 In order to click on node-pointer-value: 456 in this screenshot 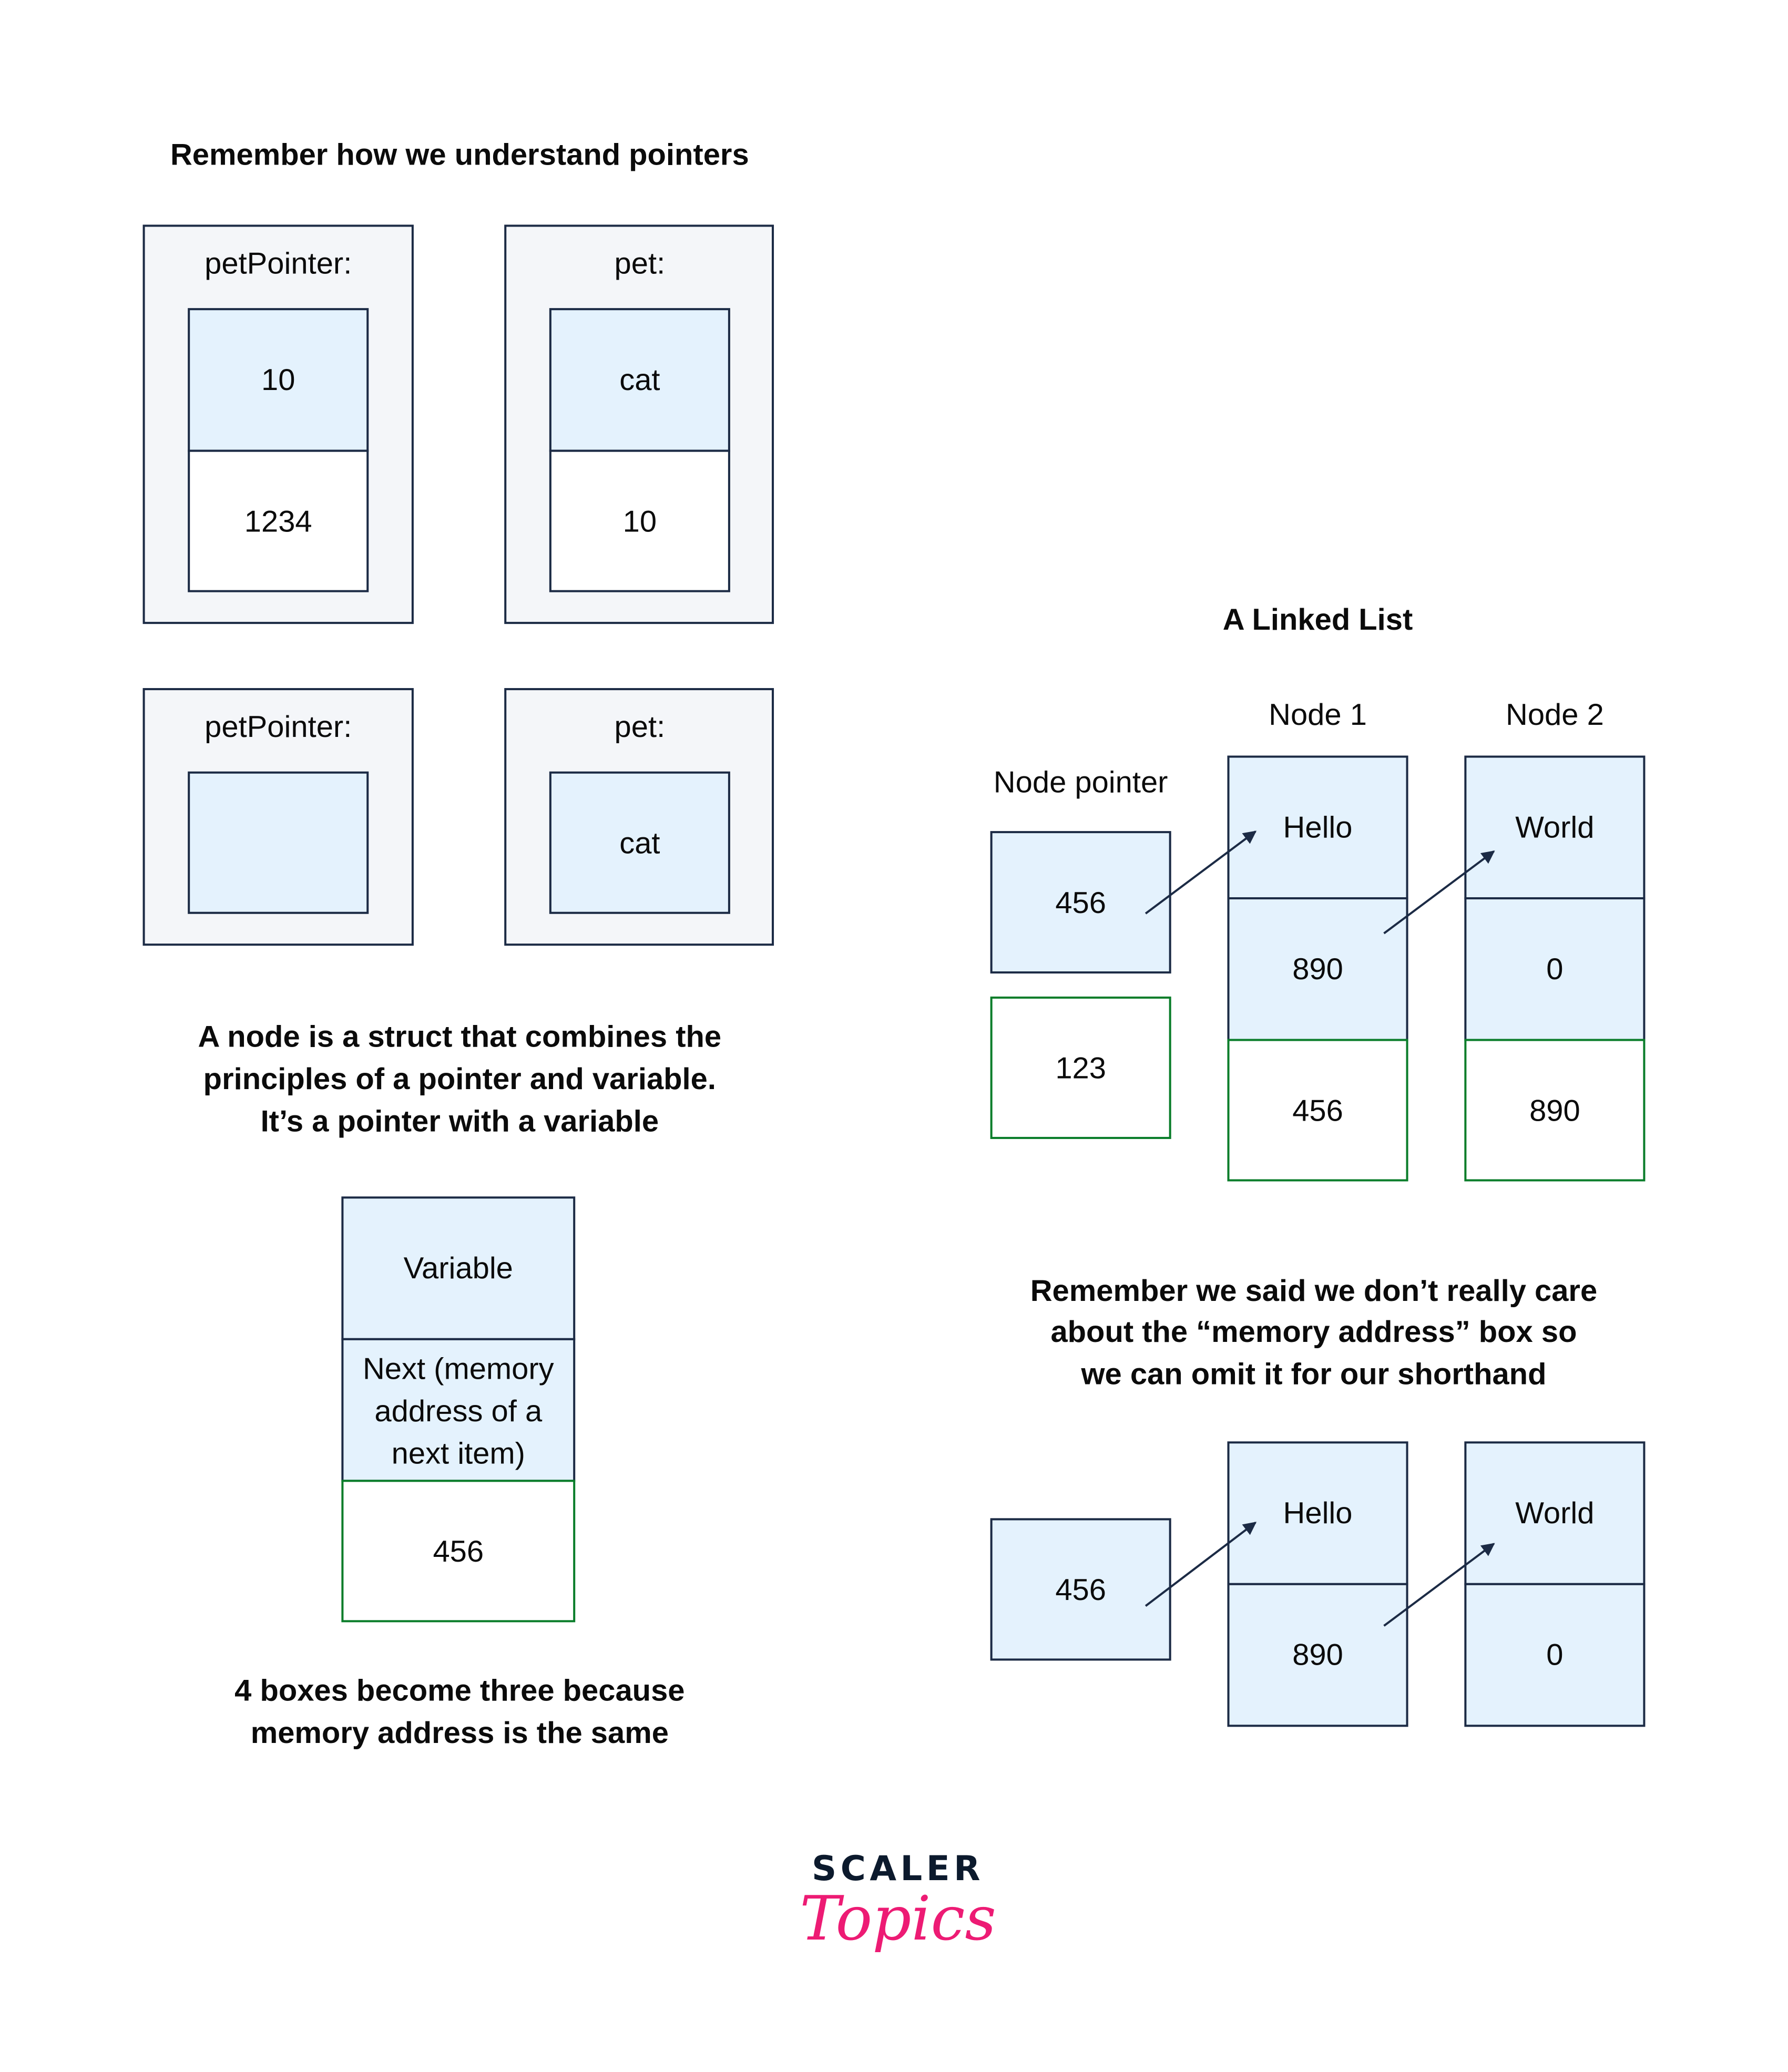, I will do `click(1080, 903)`.